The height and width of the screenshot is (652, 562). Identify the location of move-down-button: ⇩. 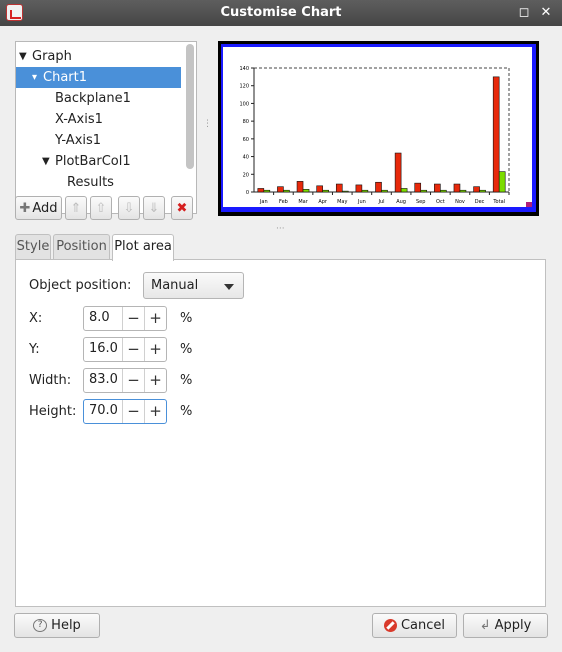
(129, 208).